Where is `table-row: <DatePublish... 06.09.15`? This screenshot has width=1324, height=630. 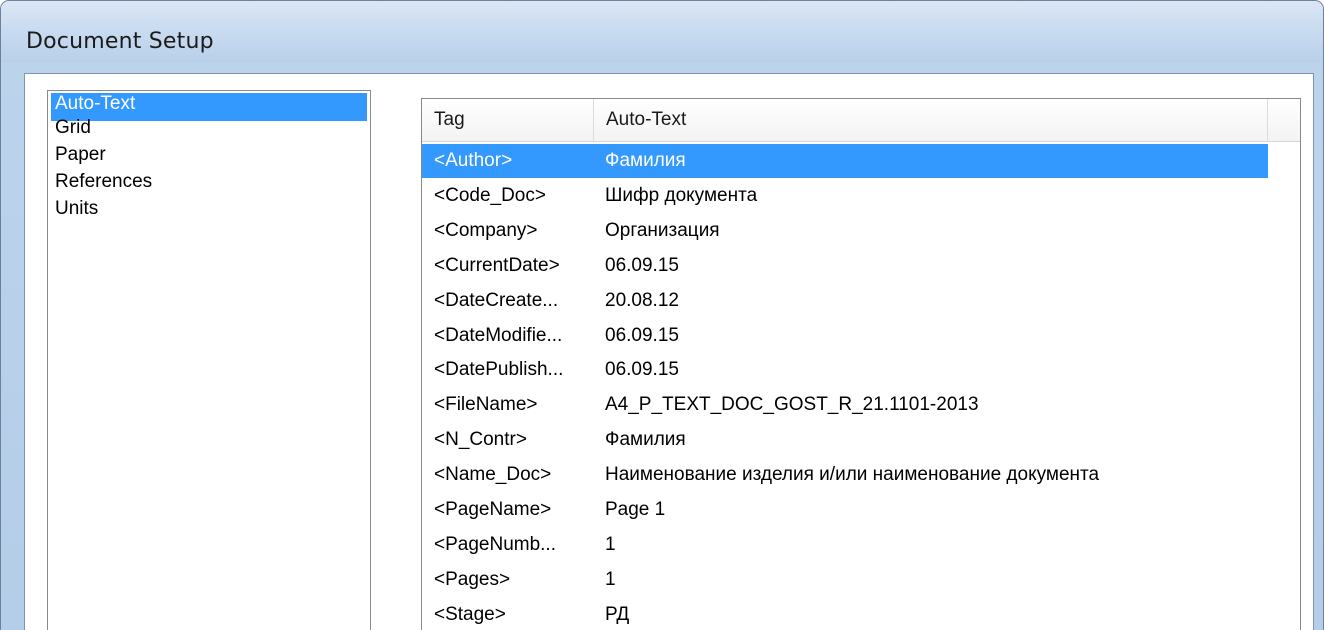 table-row: <DatePublish... 06.09.15 is located at coordinates (845, 370).